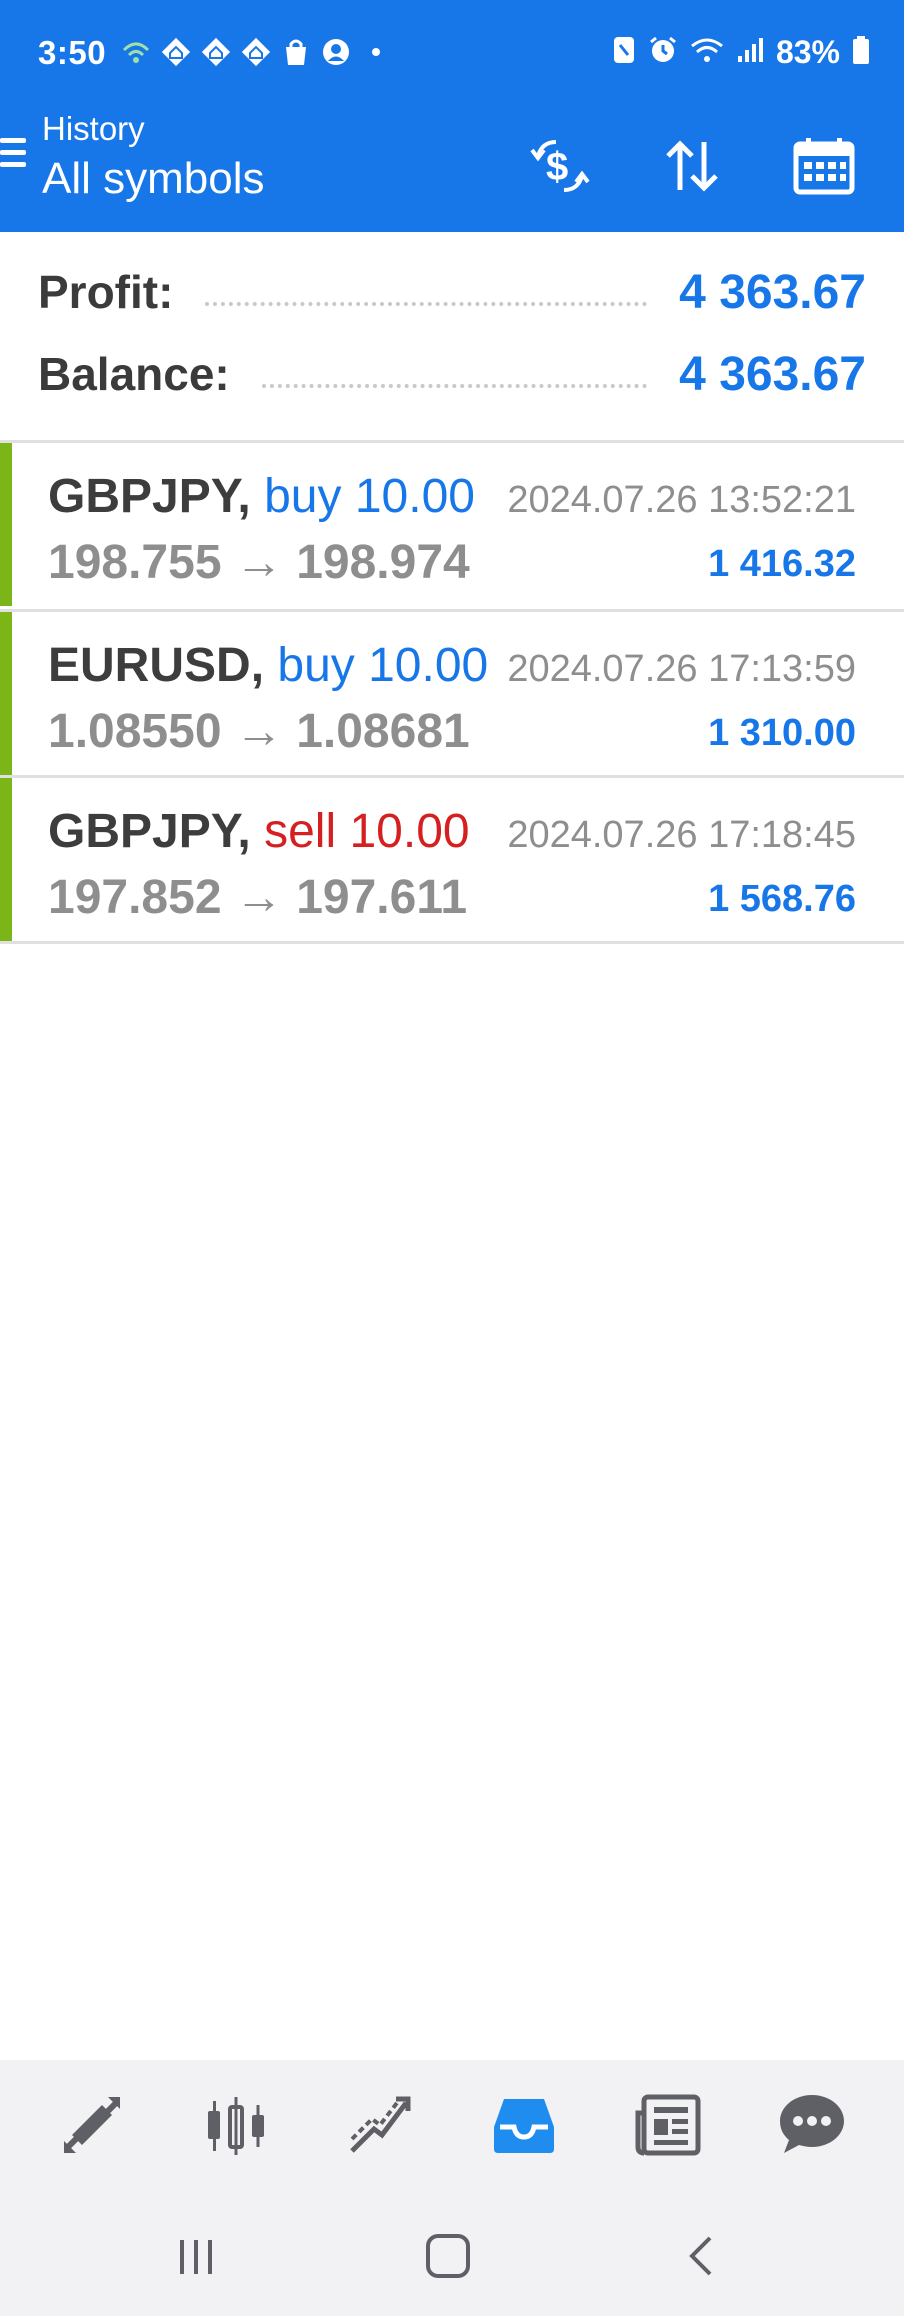 The height and width of the screenshot is (2316, 904). I want to click on recent-apps-icon, so click(196, 2257).